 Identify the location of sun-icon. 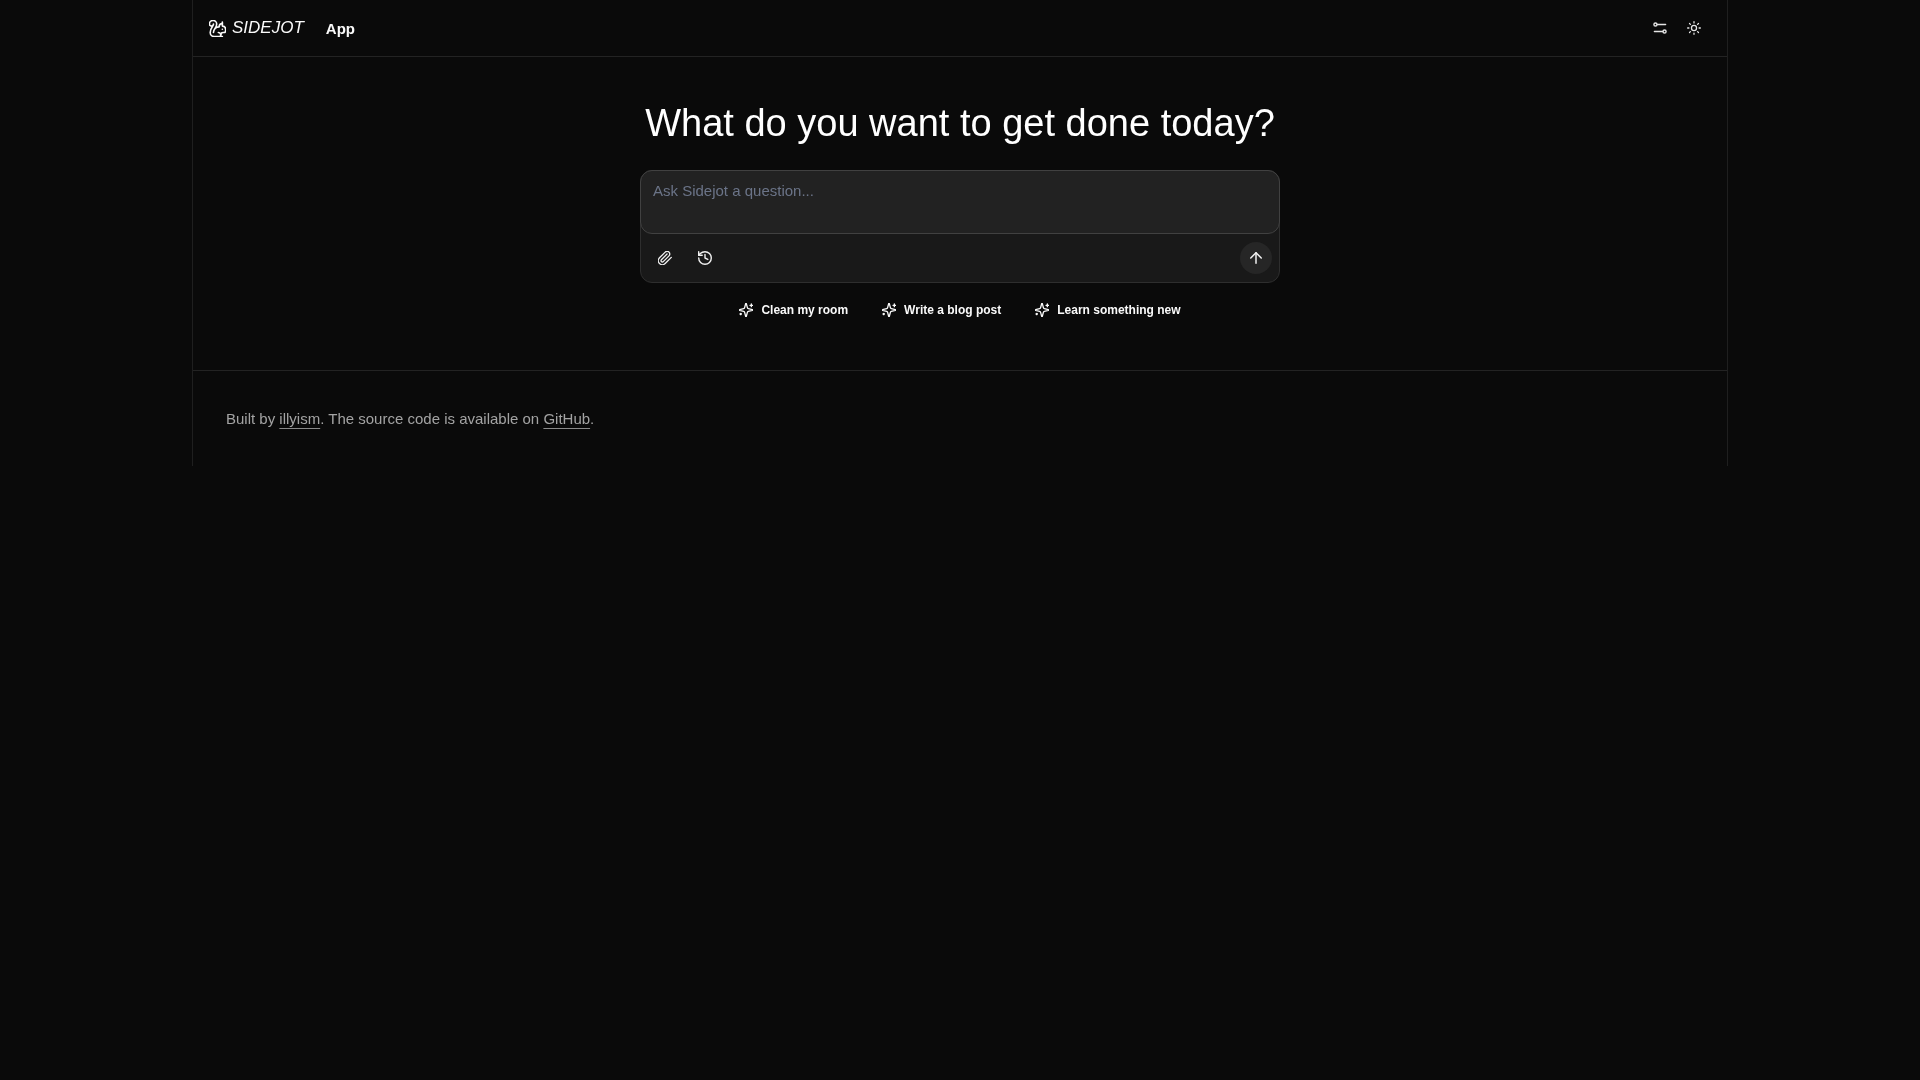
(1694, 28).